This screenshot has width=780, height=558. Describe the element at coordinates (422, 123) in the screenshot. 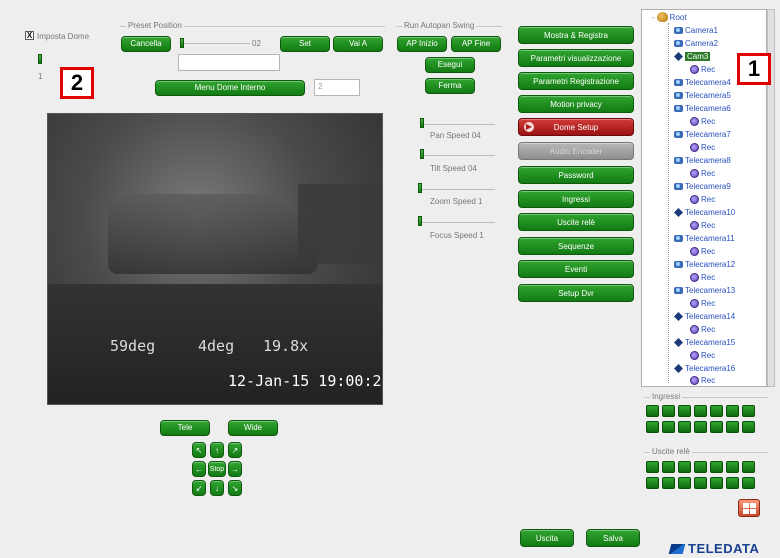

I see `pan-speed-thumb` at that location.